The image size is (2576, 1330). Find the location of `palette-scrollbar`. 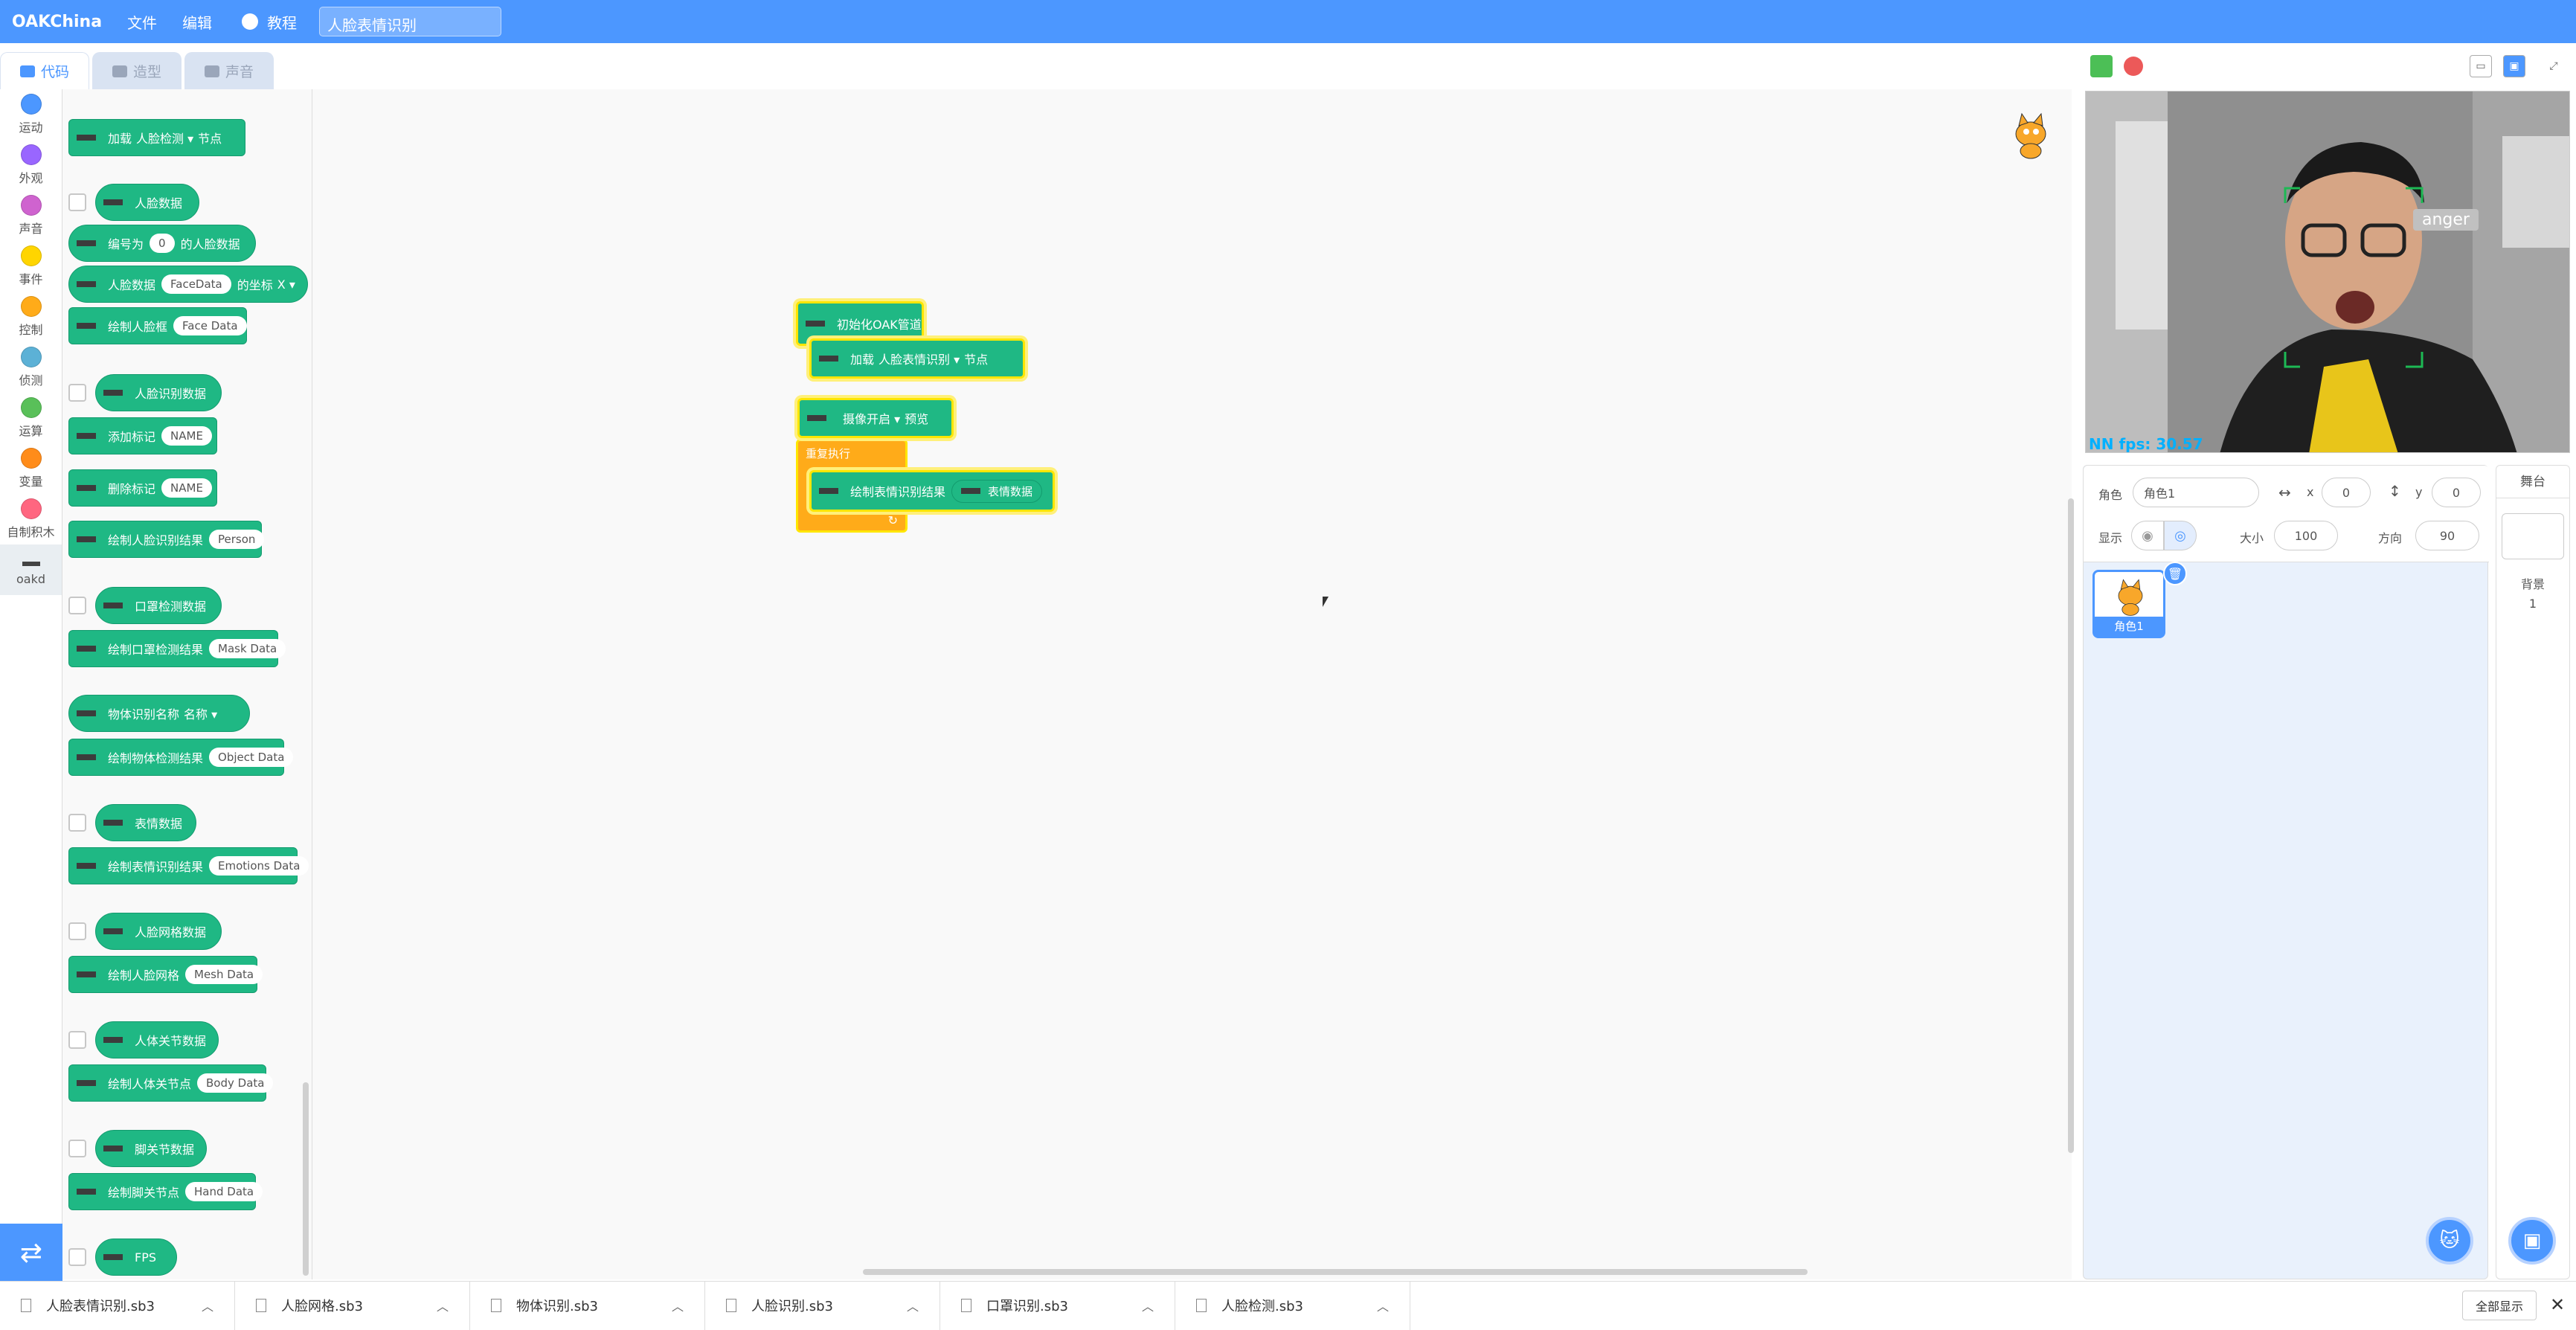

palette-scrollbar is located at coordinates (306, 1179).